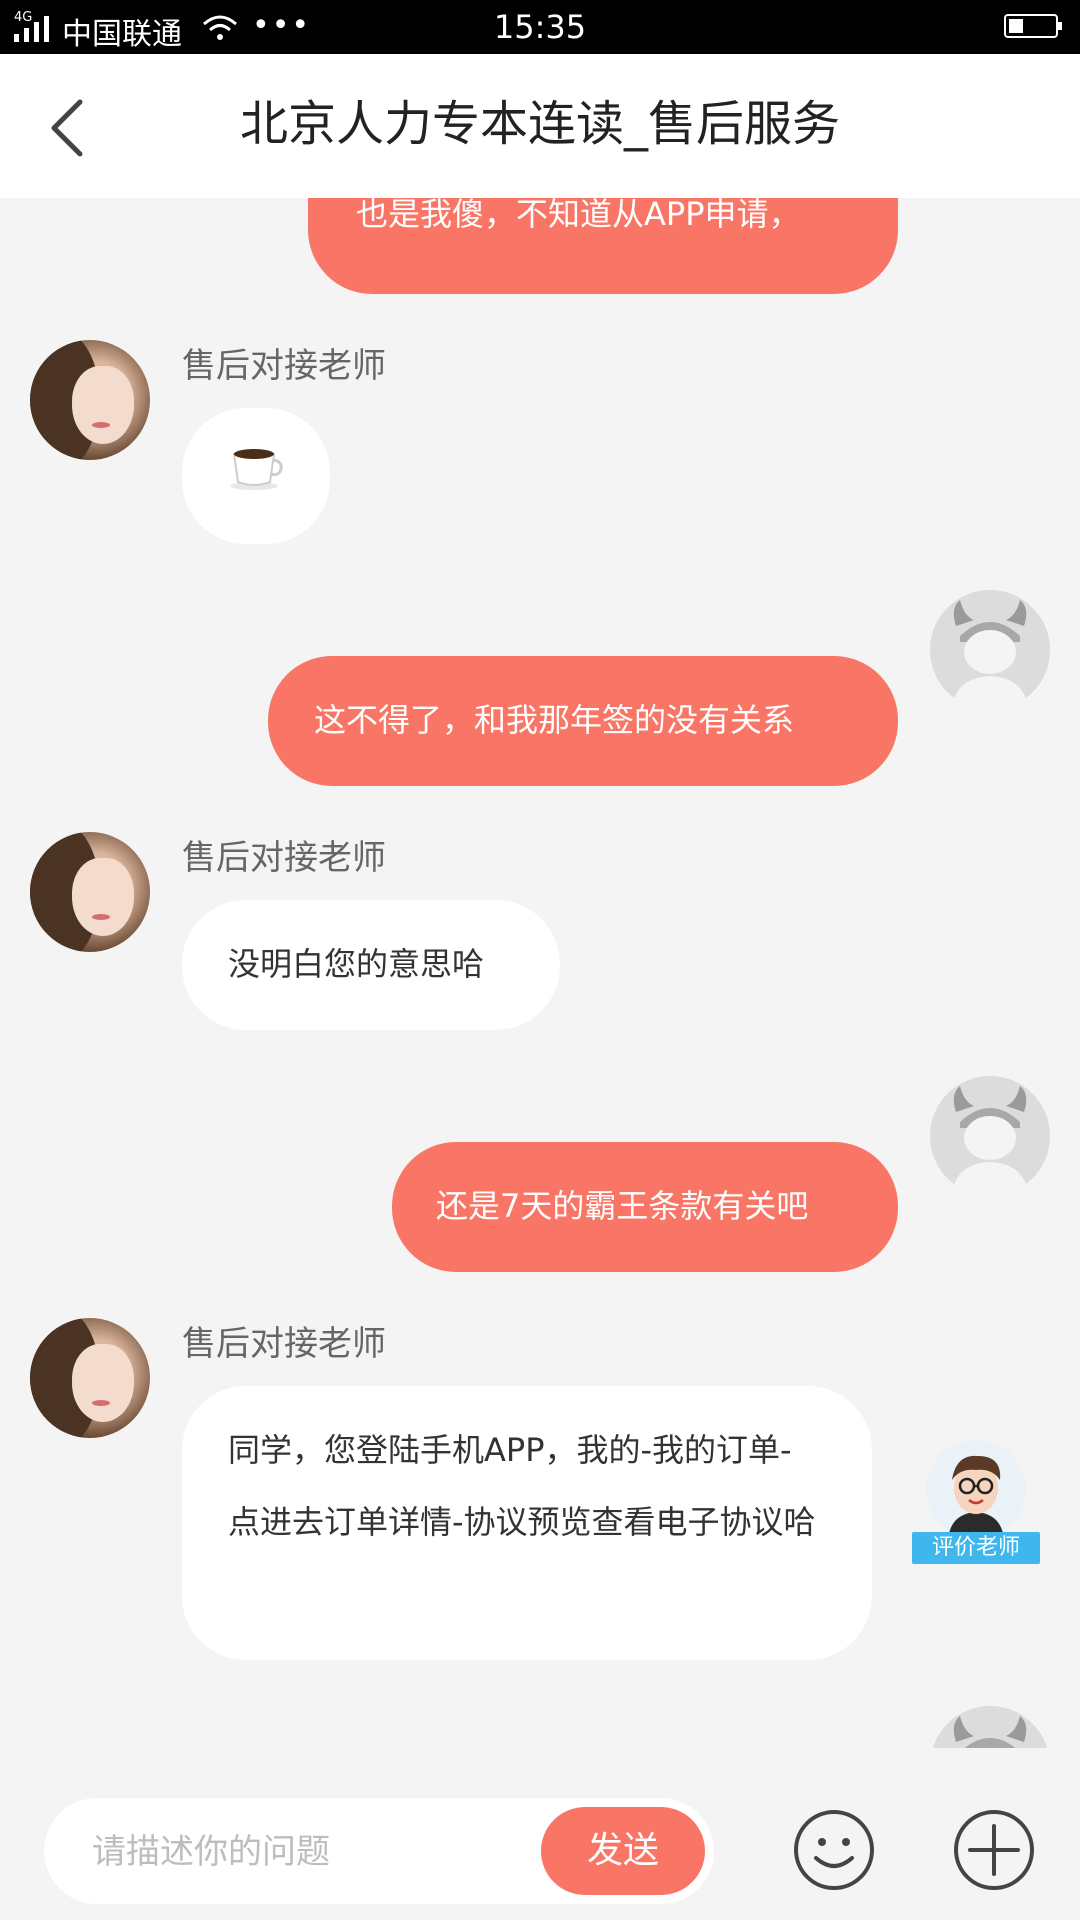 This screenshot has height=1920, width=1080. What do you see at coordinates (834, 1850) in the screenshot?
I see `emoji-icon` at bounding box center [834, 1850].